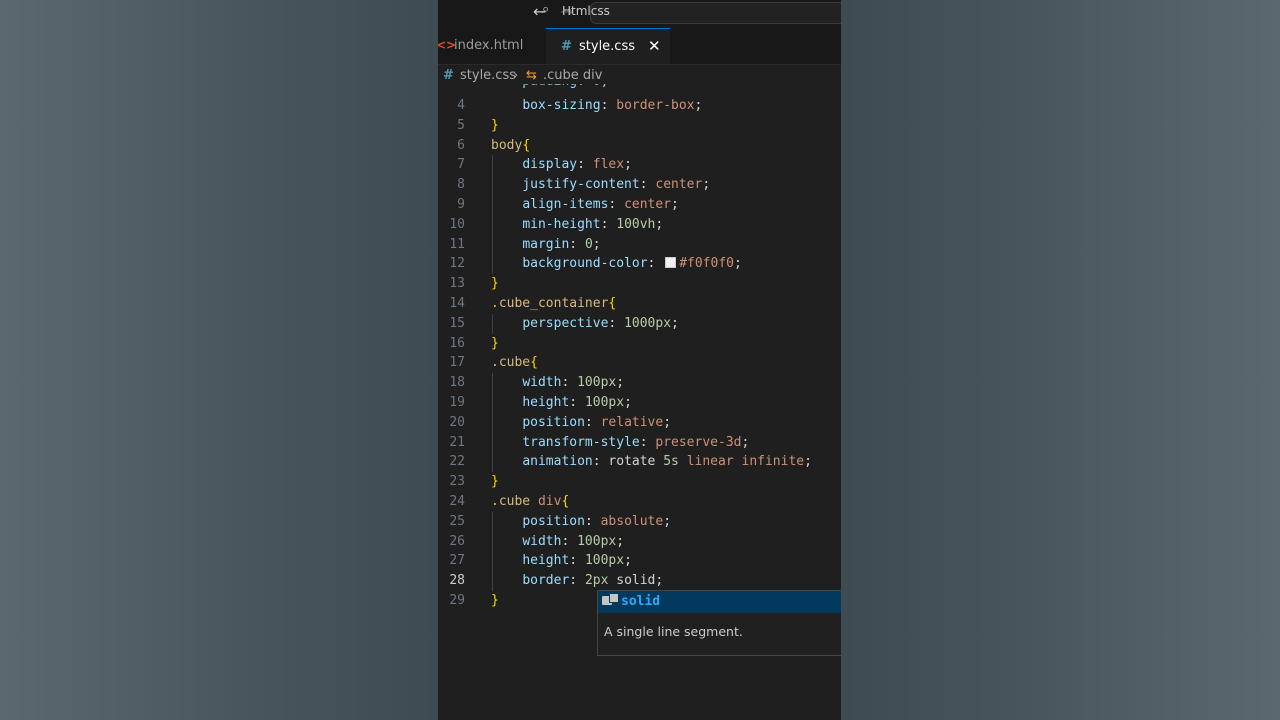  What do you see at coordinates (457, 224) in the screenshot?
I see `line-number: 10` at bounding box center [457, 224].